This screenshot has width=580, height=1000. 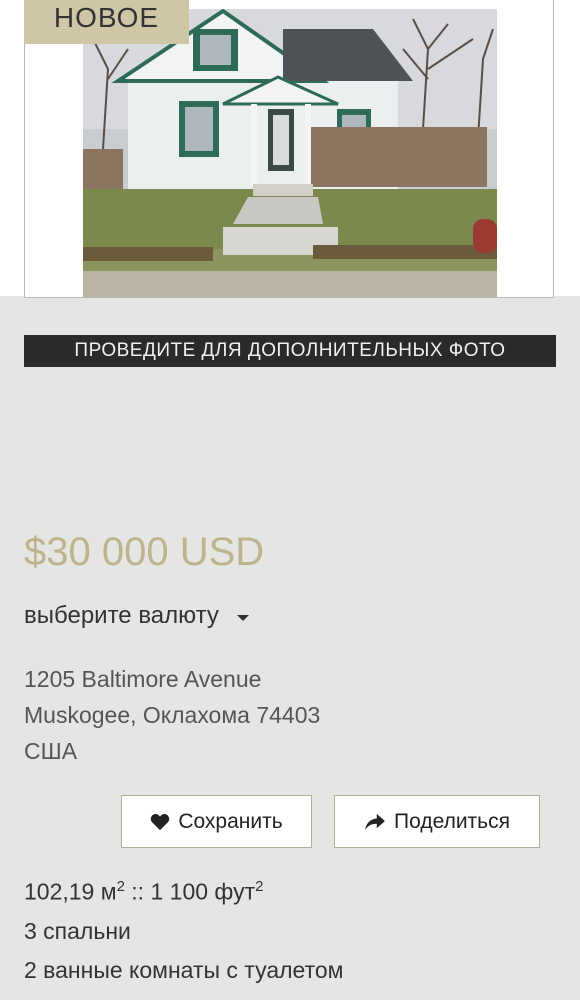 I want to click on area-imperial-unit-sup: 2, so click(x=259, y=886).